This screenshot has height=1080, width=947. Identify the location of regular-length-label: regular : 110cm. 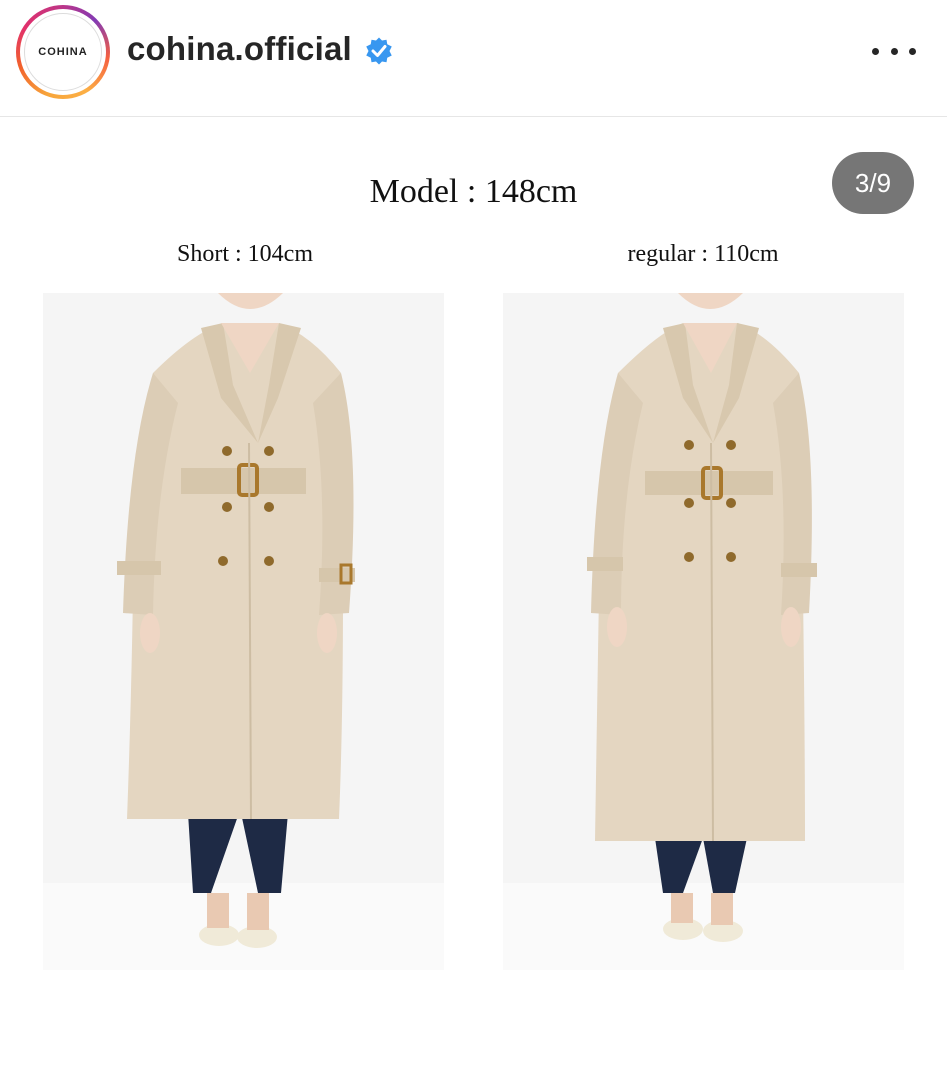
(703, 254).